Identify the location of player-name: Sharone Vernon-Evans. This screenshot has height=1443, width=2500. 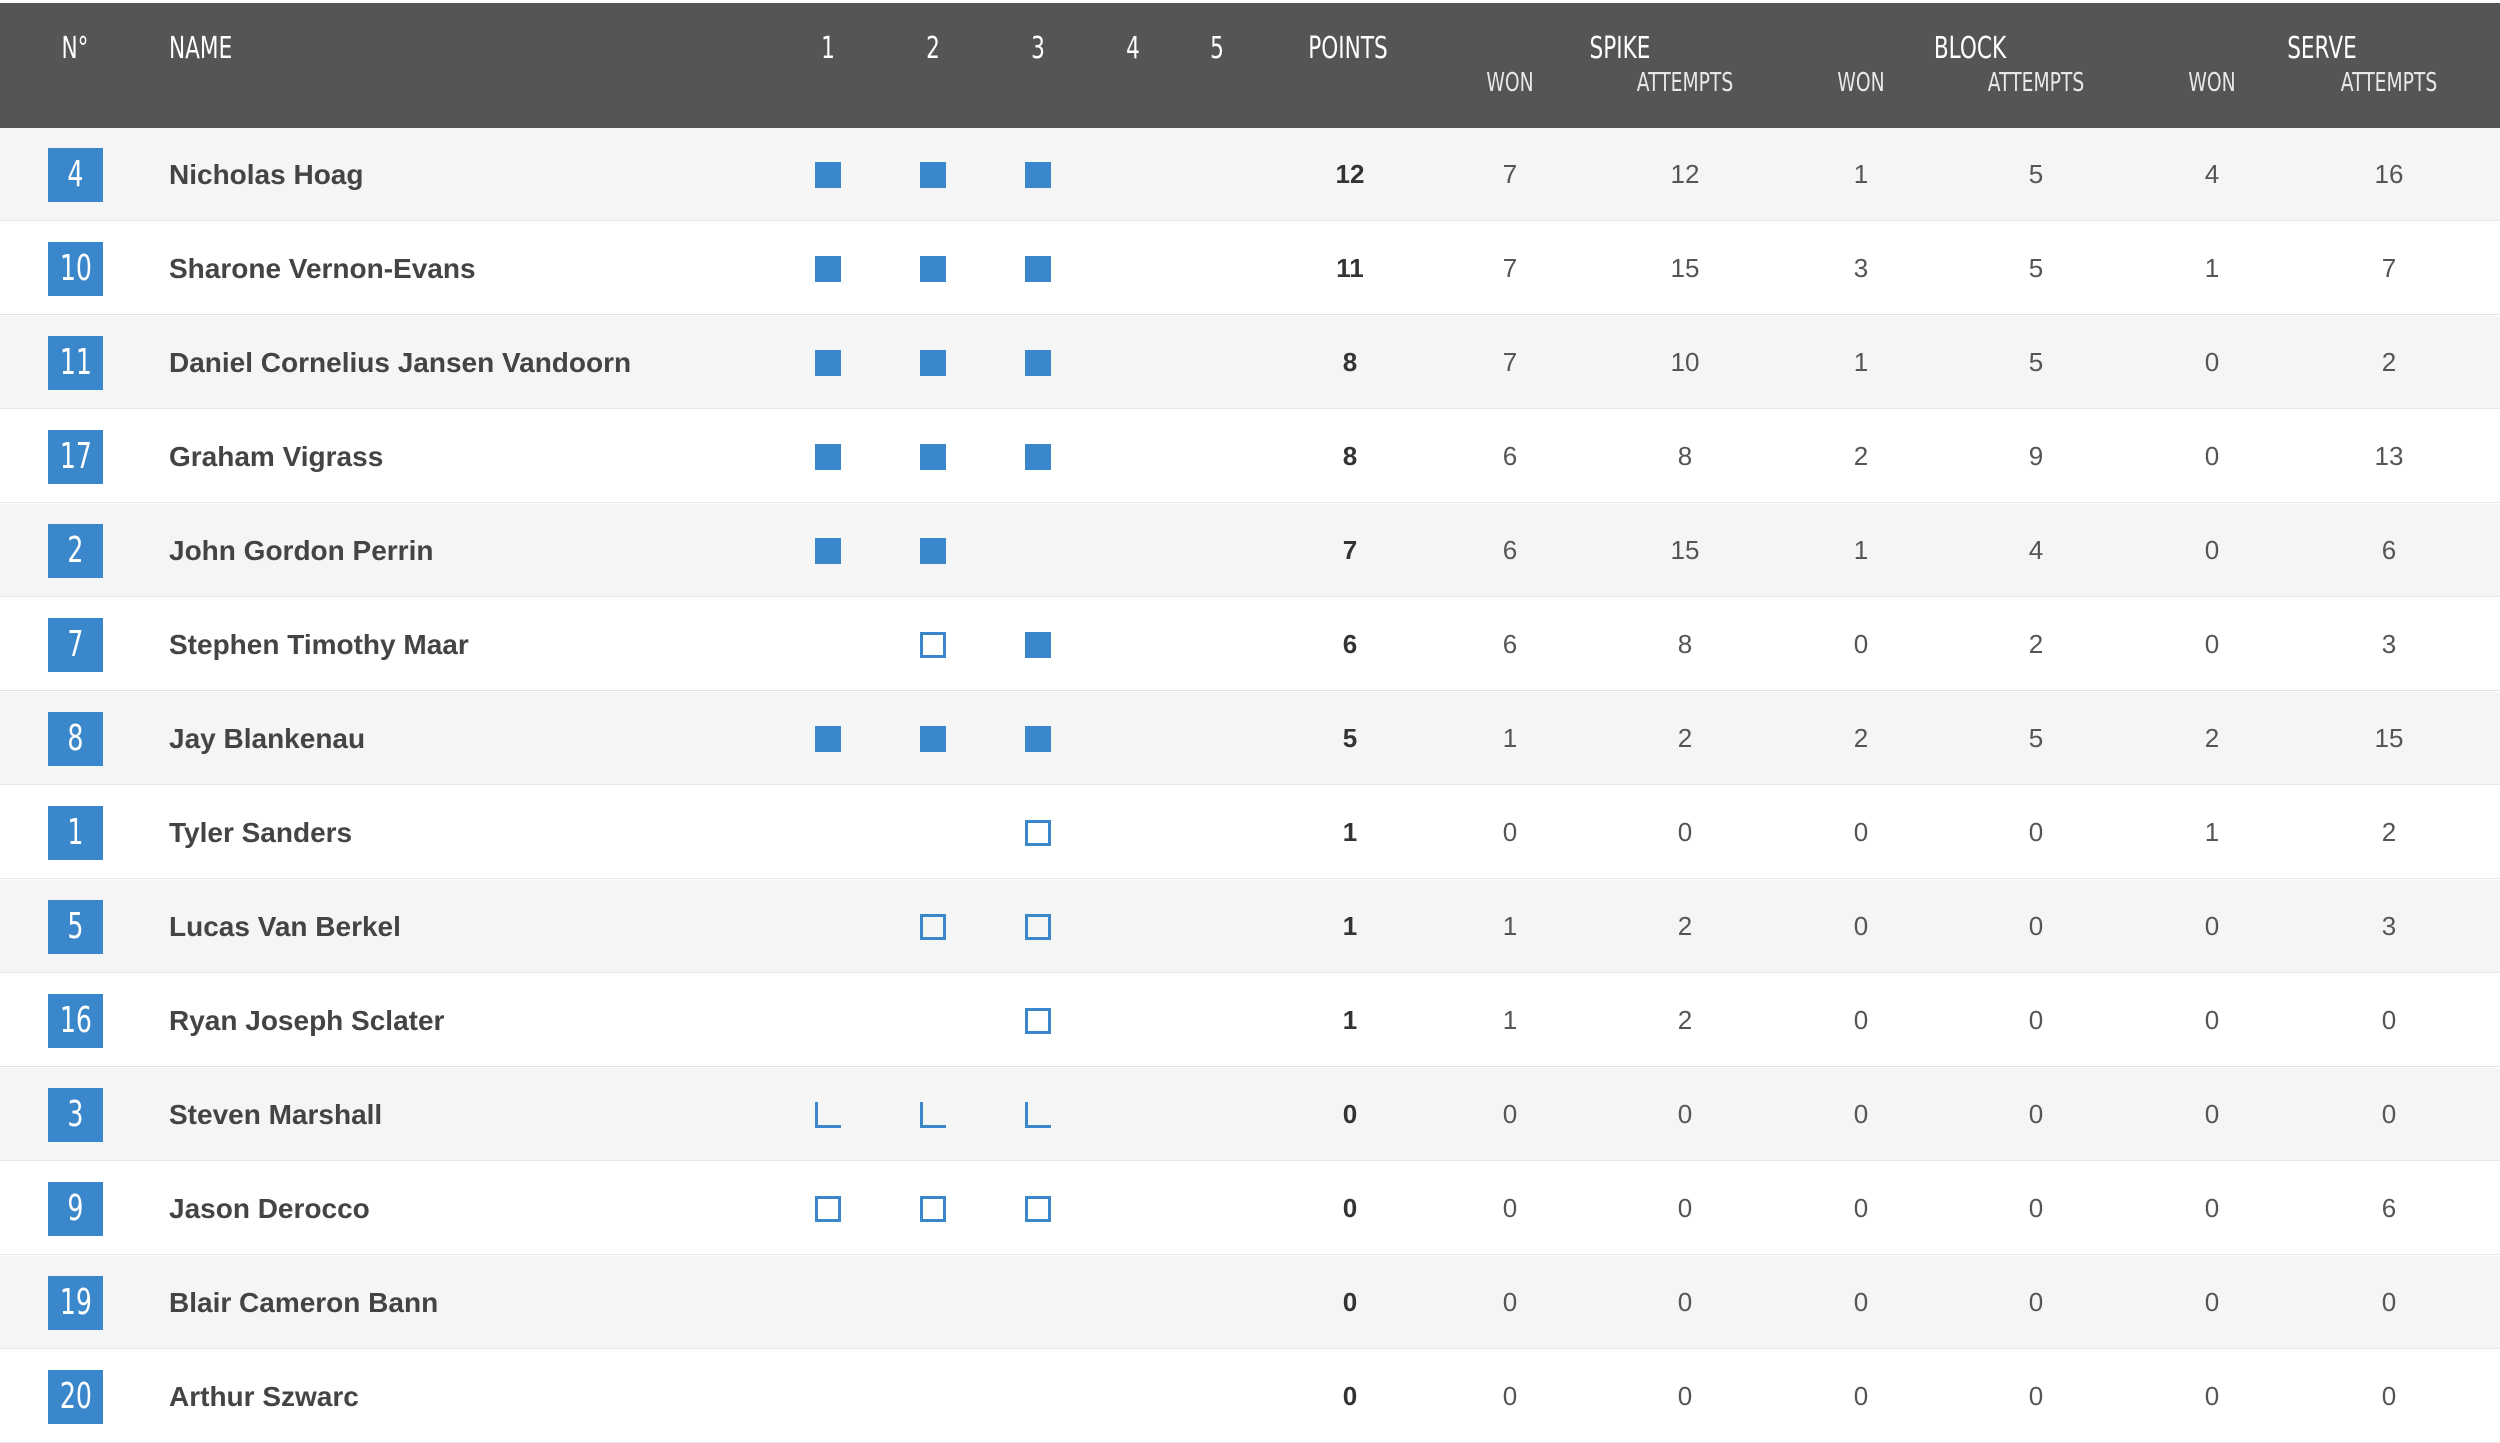
(322, 268).